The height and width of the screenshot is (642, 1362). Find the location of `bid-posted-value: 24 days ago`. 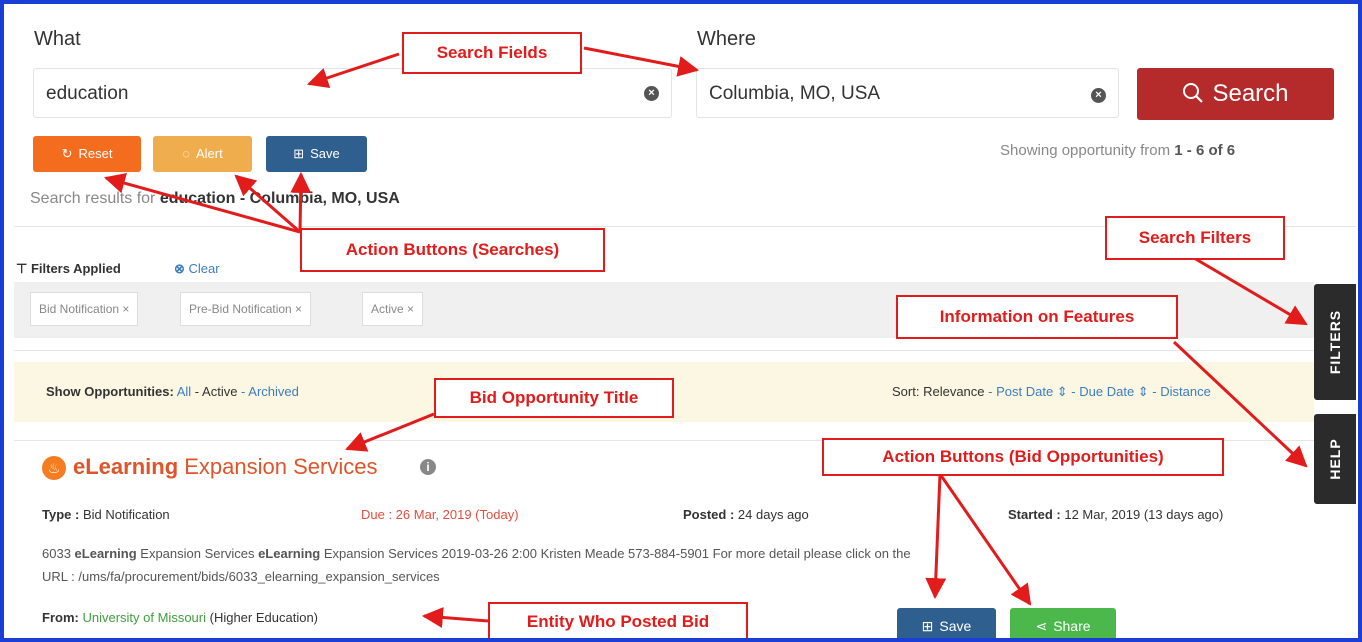

bid-posted-value: 24 days ago is located at coordinates (771, 514).